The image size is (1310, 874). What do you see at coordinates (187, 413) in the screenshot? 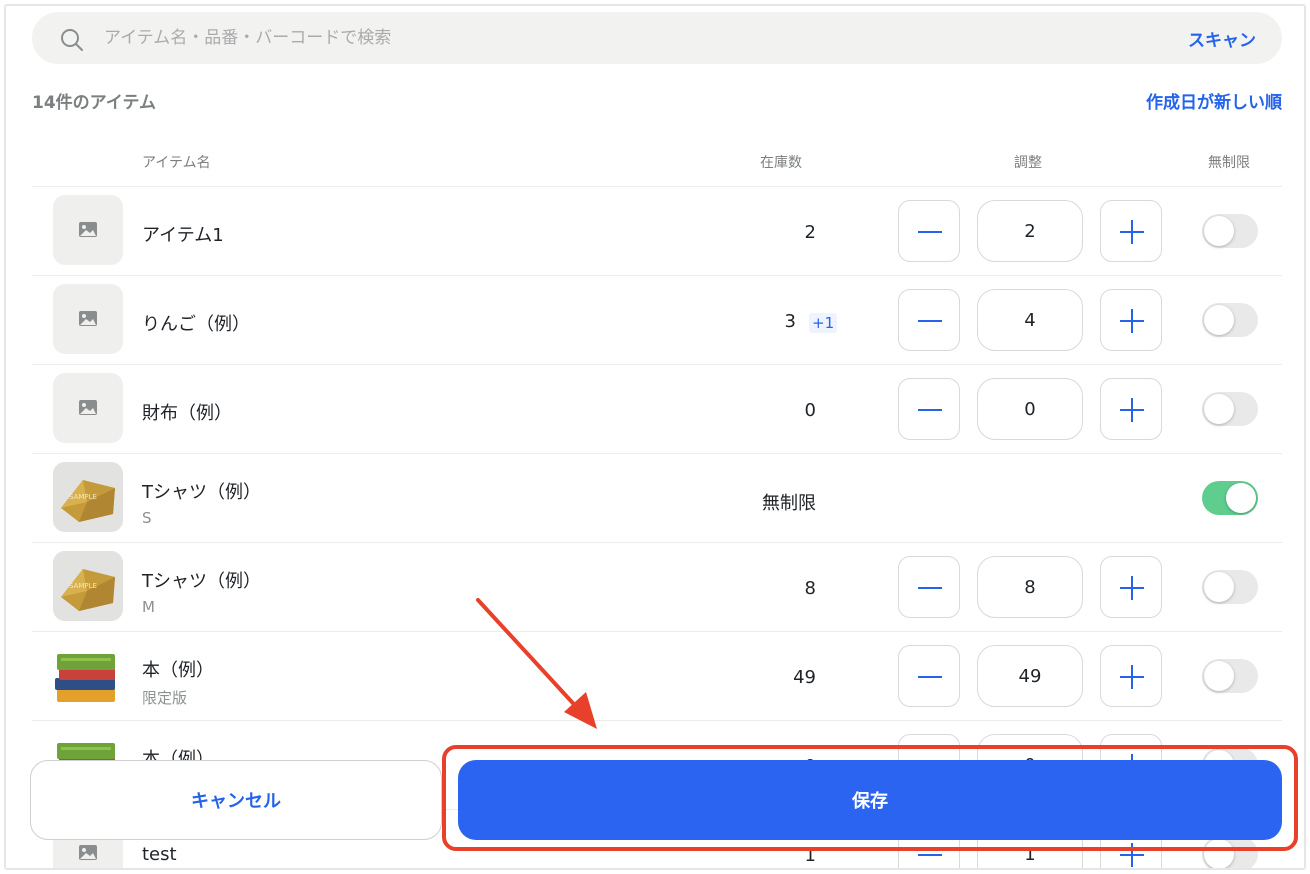
I see `item-name: 財布（例）` at bounding box center [187, 413].